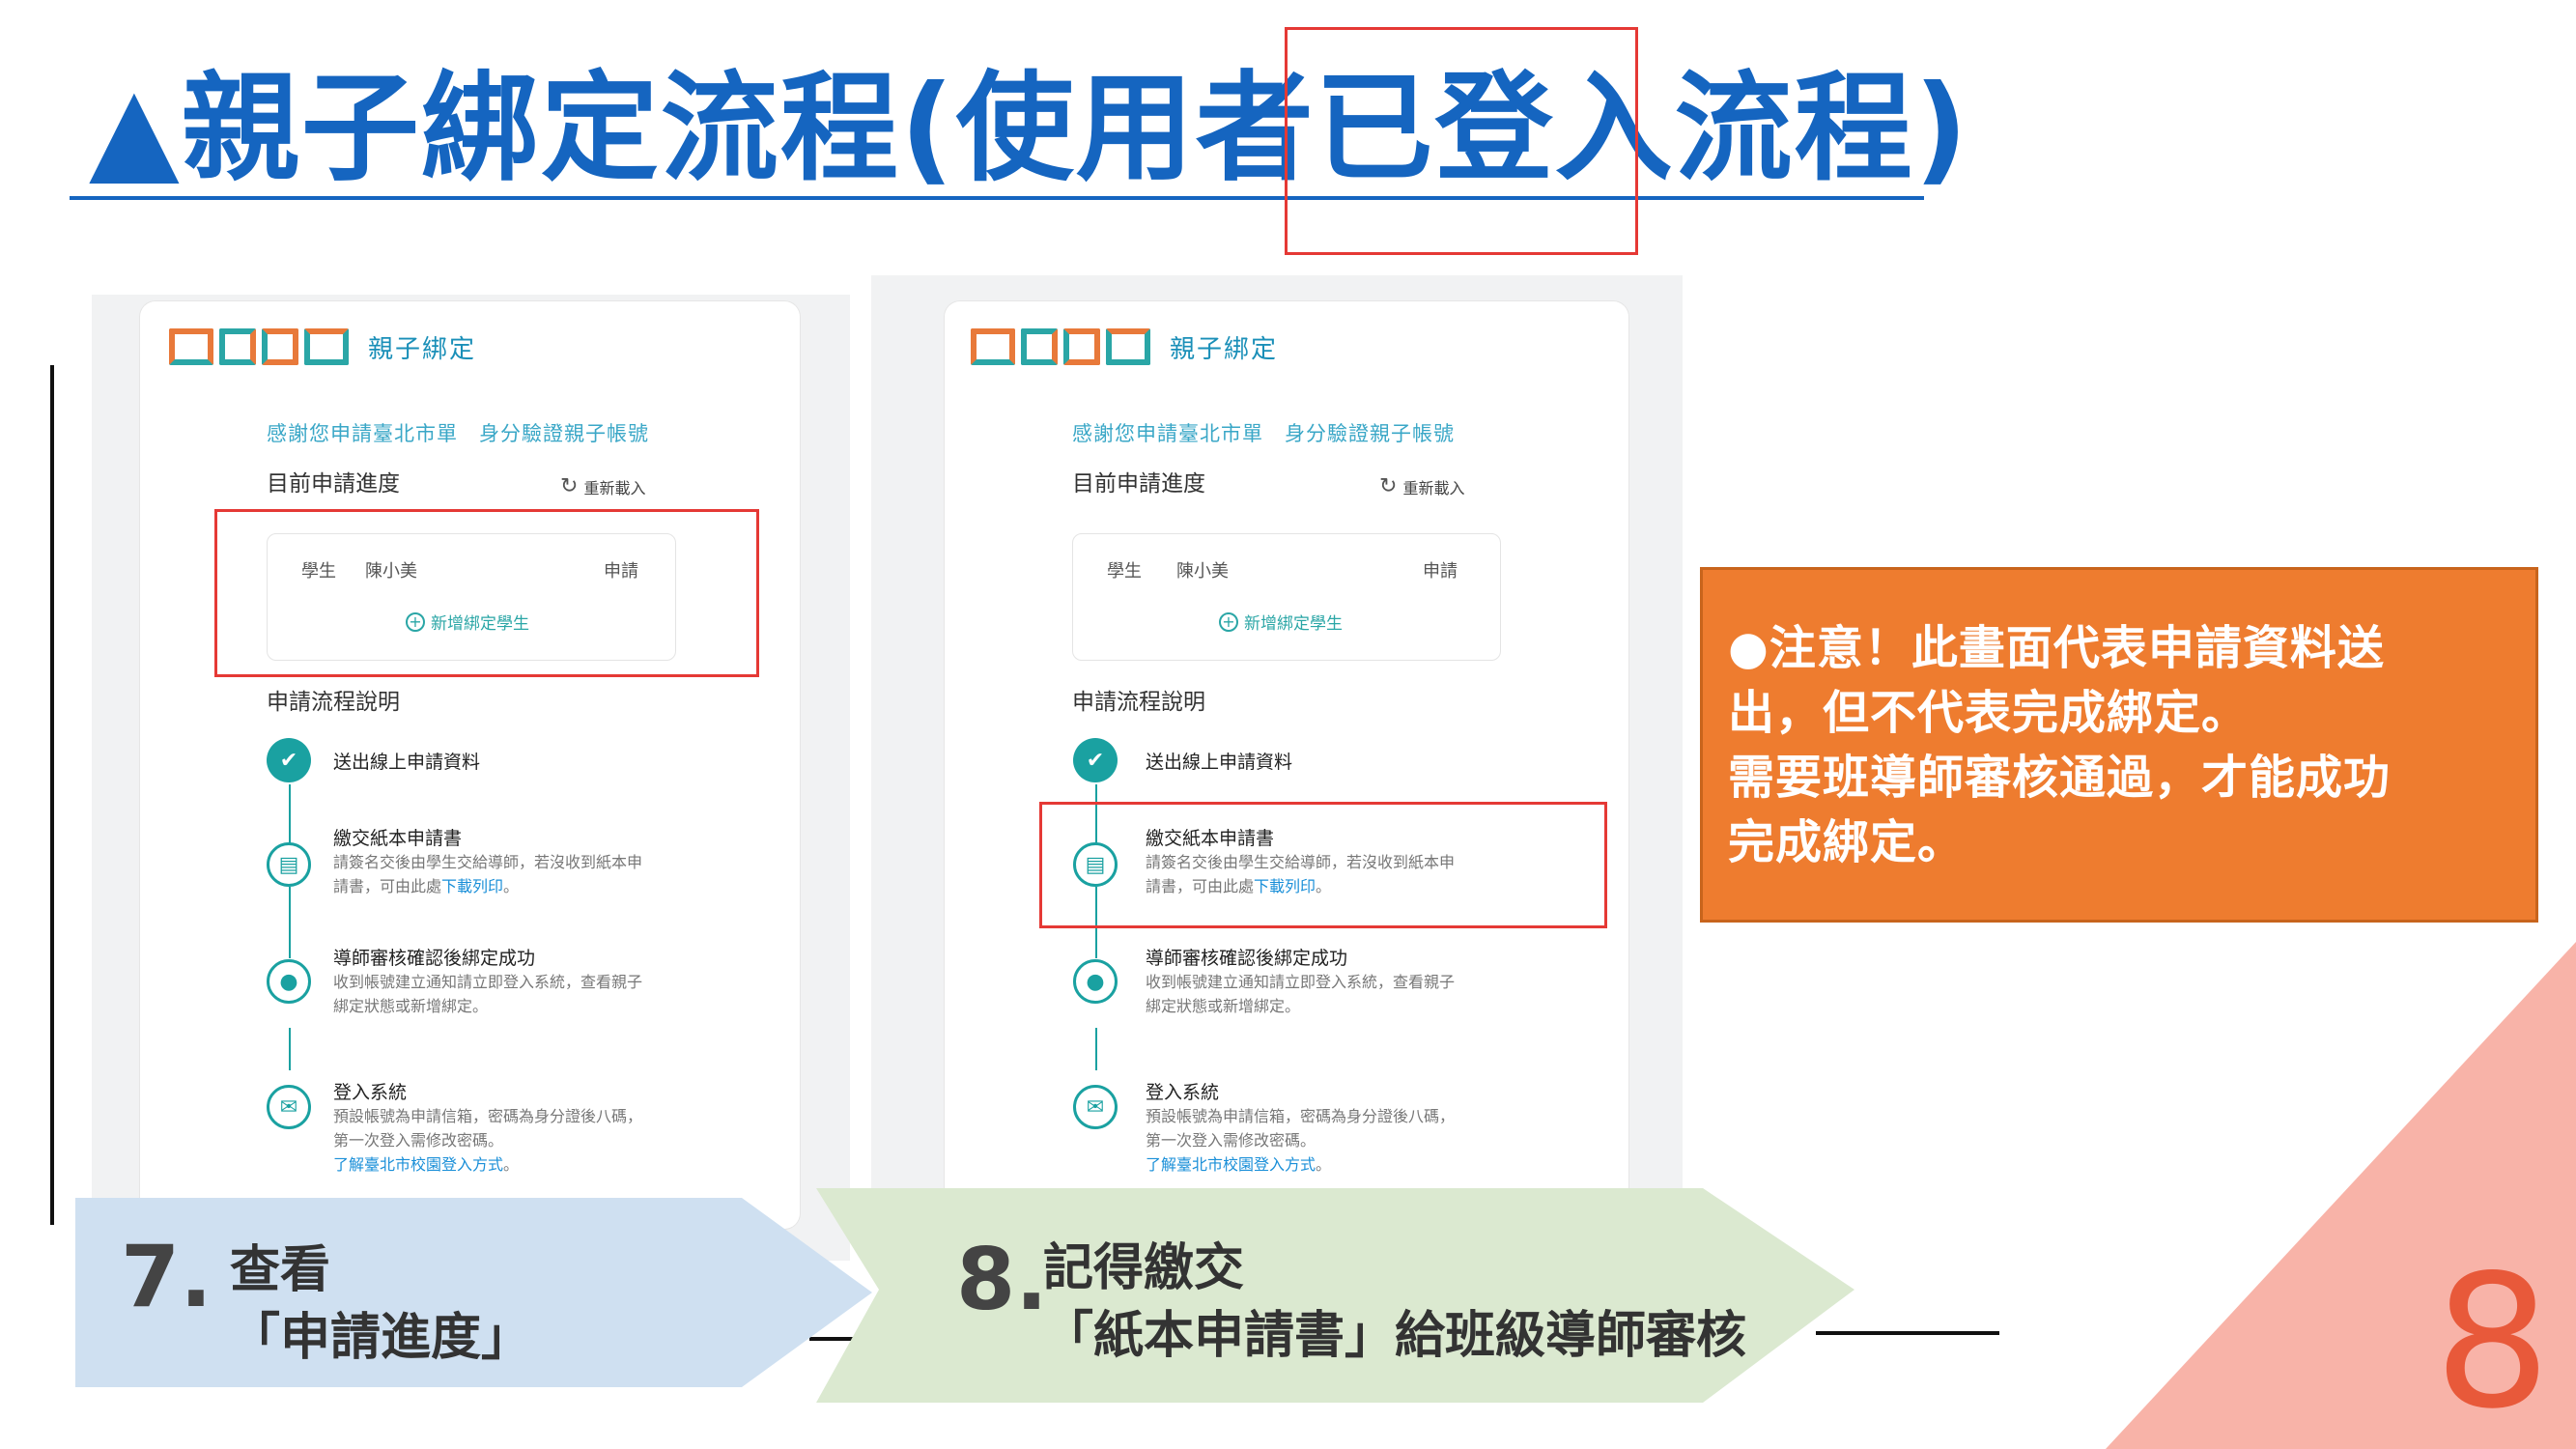 This screenshot has width=2576, height=1449. Describe the element at coordinates (1293, 624) in the screenshot. I see `add-student-label: 新增綁定學生` at that location.